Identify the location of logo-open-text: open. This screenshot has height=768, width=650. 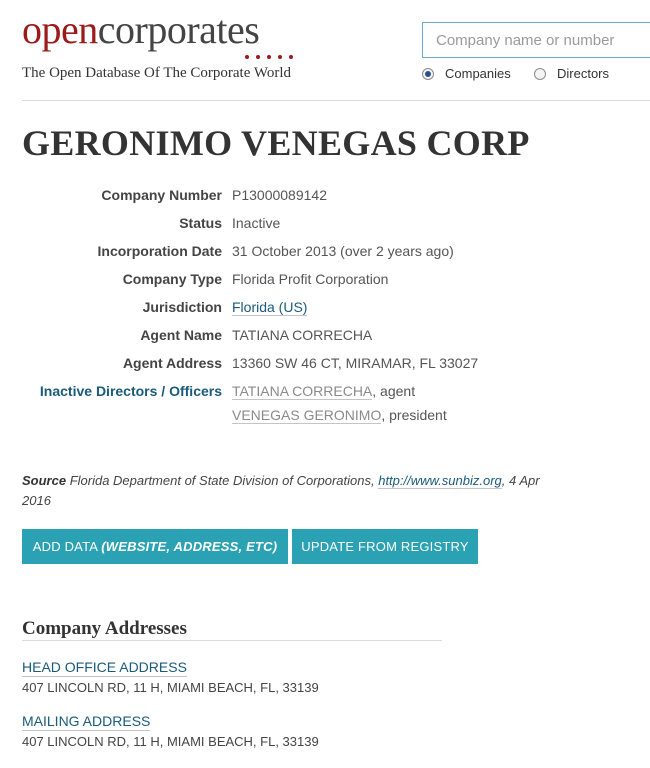
(60, 29).